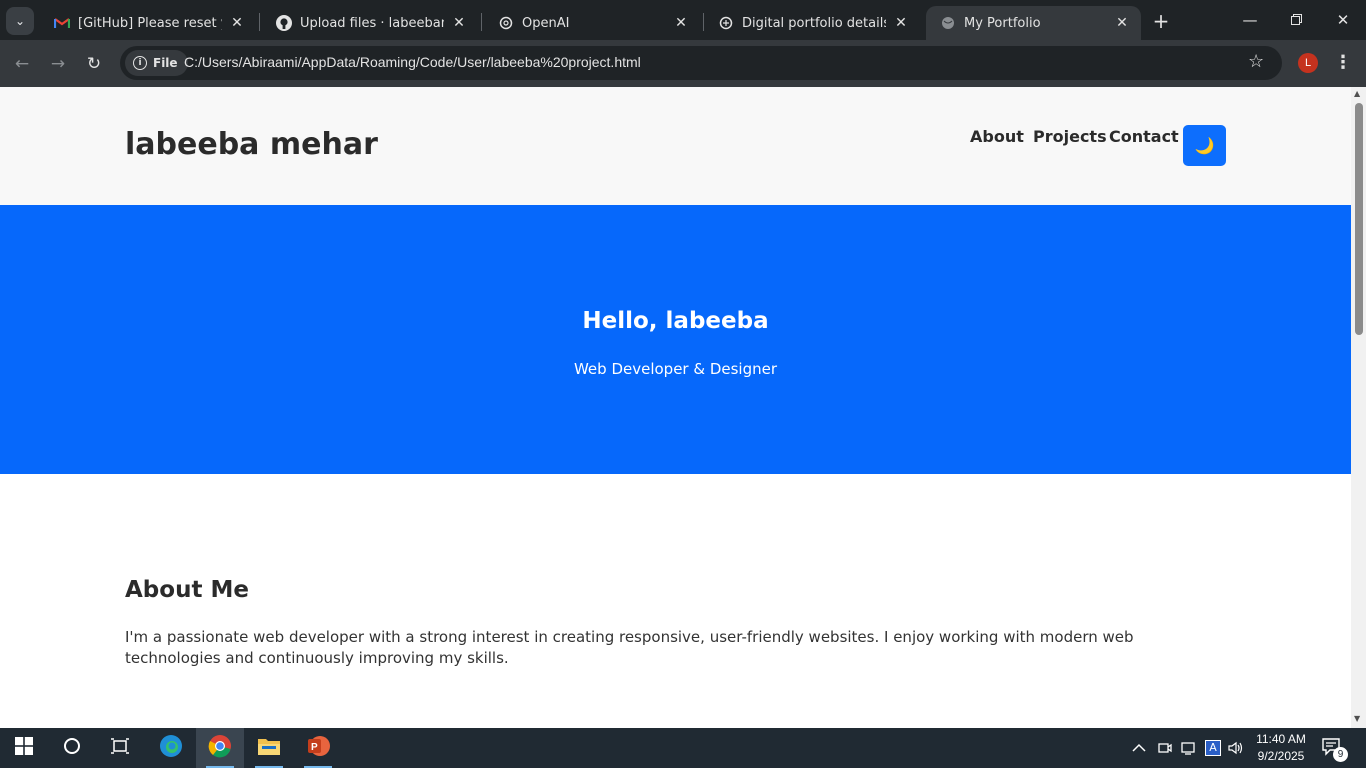 This screenshot has width=1366, height=768. I want to click on search-button, so click(72, 748).